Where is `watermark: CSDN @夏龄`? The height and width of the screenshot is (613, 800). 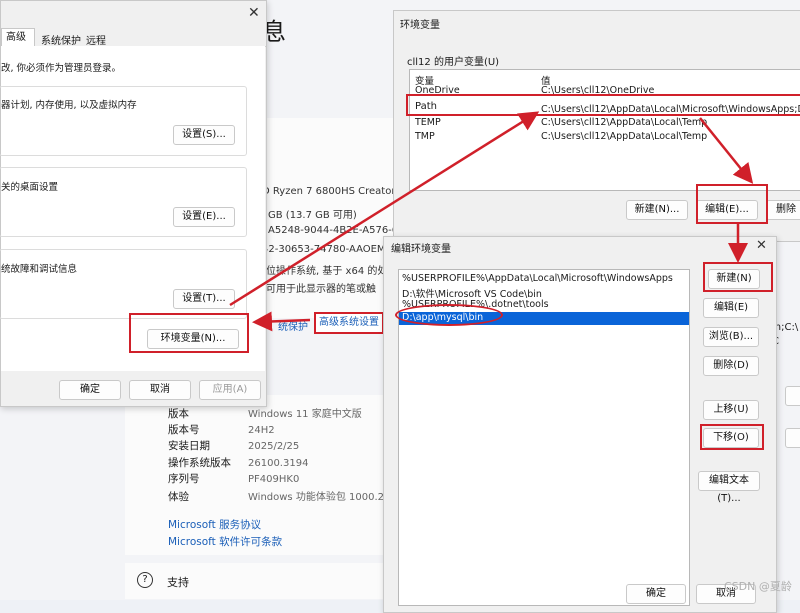
watermark: CSDN @夏龄 is located at coordinates (758, 586).